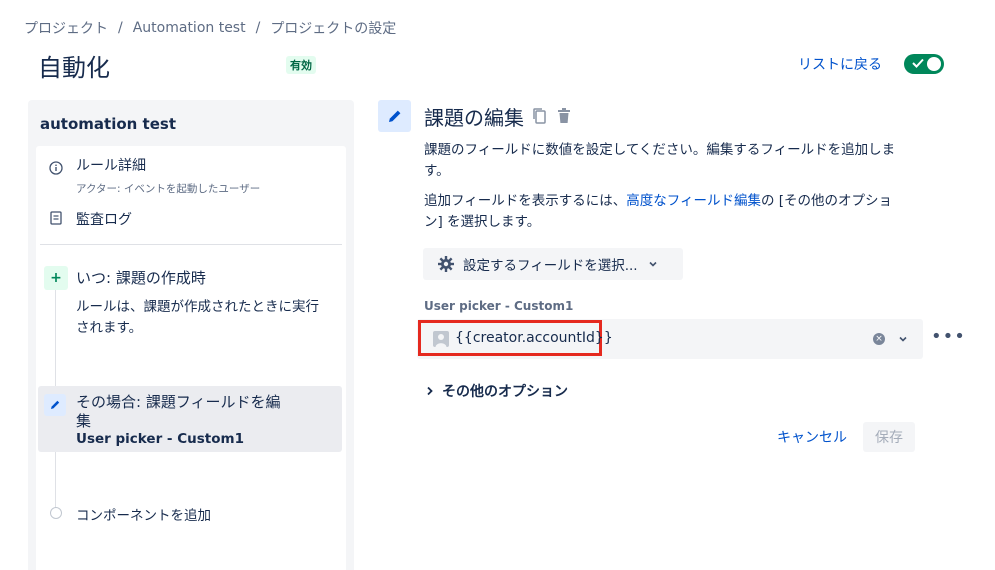 This screenshot has height=570, width=995. I want to click on info-icon, so click(56, 168).